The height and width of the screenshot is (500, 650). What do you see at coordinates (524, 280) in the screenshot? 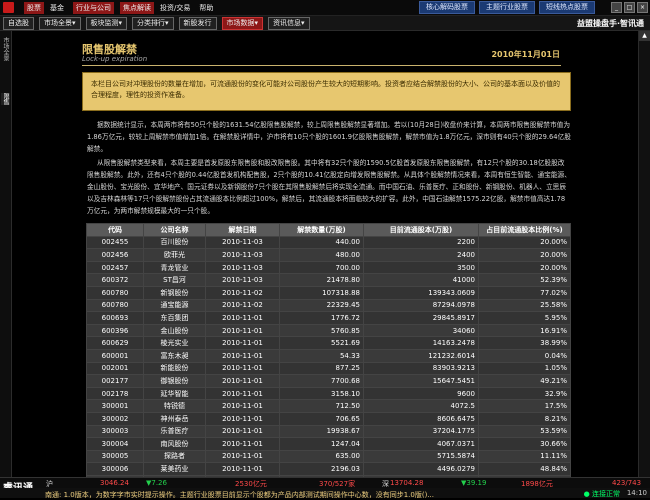
I see `table-cell: 52.39%` at bounding box center [524, 280].